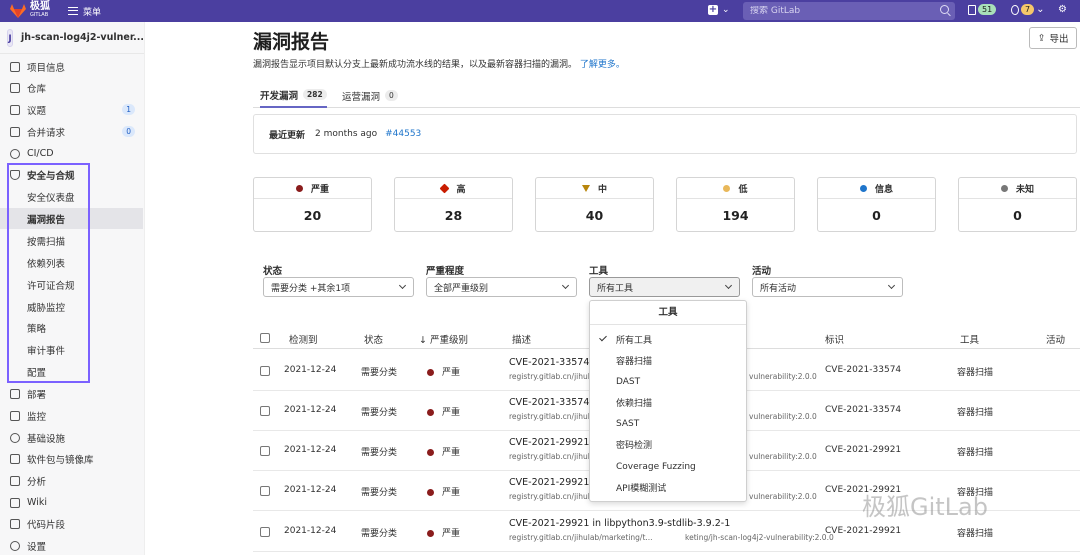 This screenshot has height=555, width=1080. What do you see at coordinates (668, 466) in the screenshot?
I see `dropdown-item-coverage-fuzzing: Coverage Fuzzing` at bounding box center [668, 466].